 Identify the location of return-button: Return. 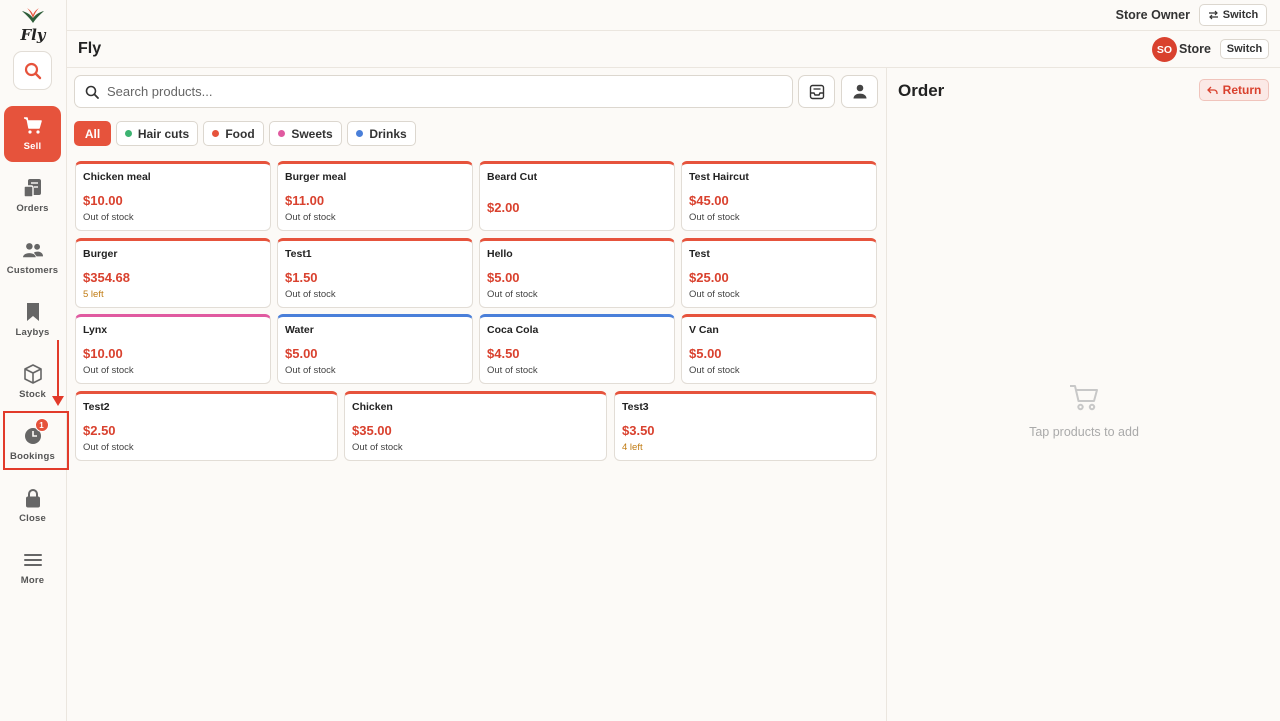
(1234, 90).